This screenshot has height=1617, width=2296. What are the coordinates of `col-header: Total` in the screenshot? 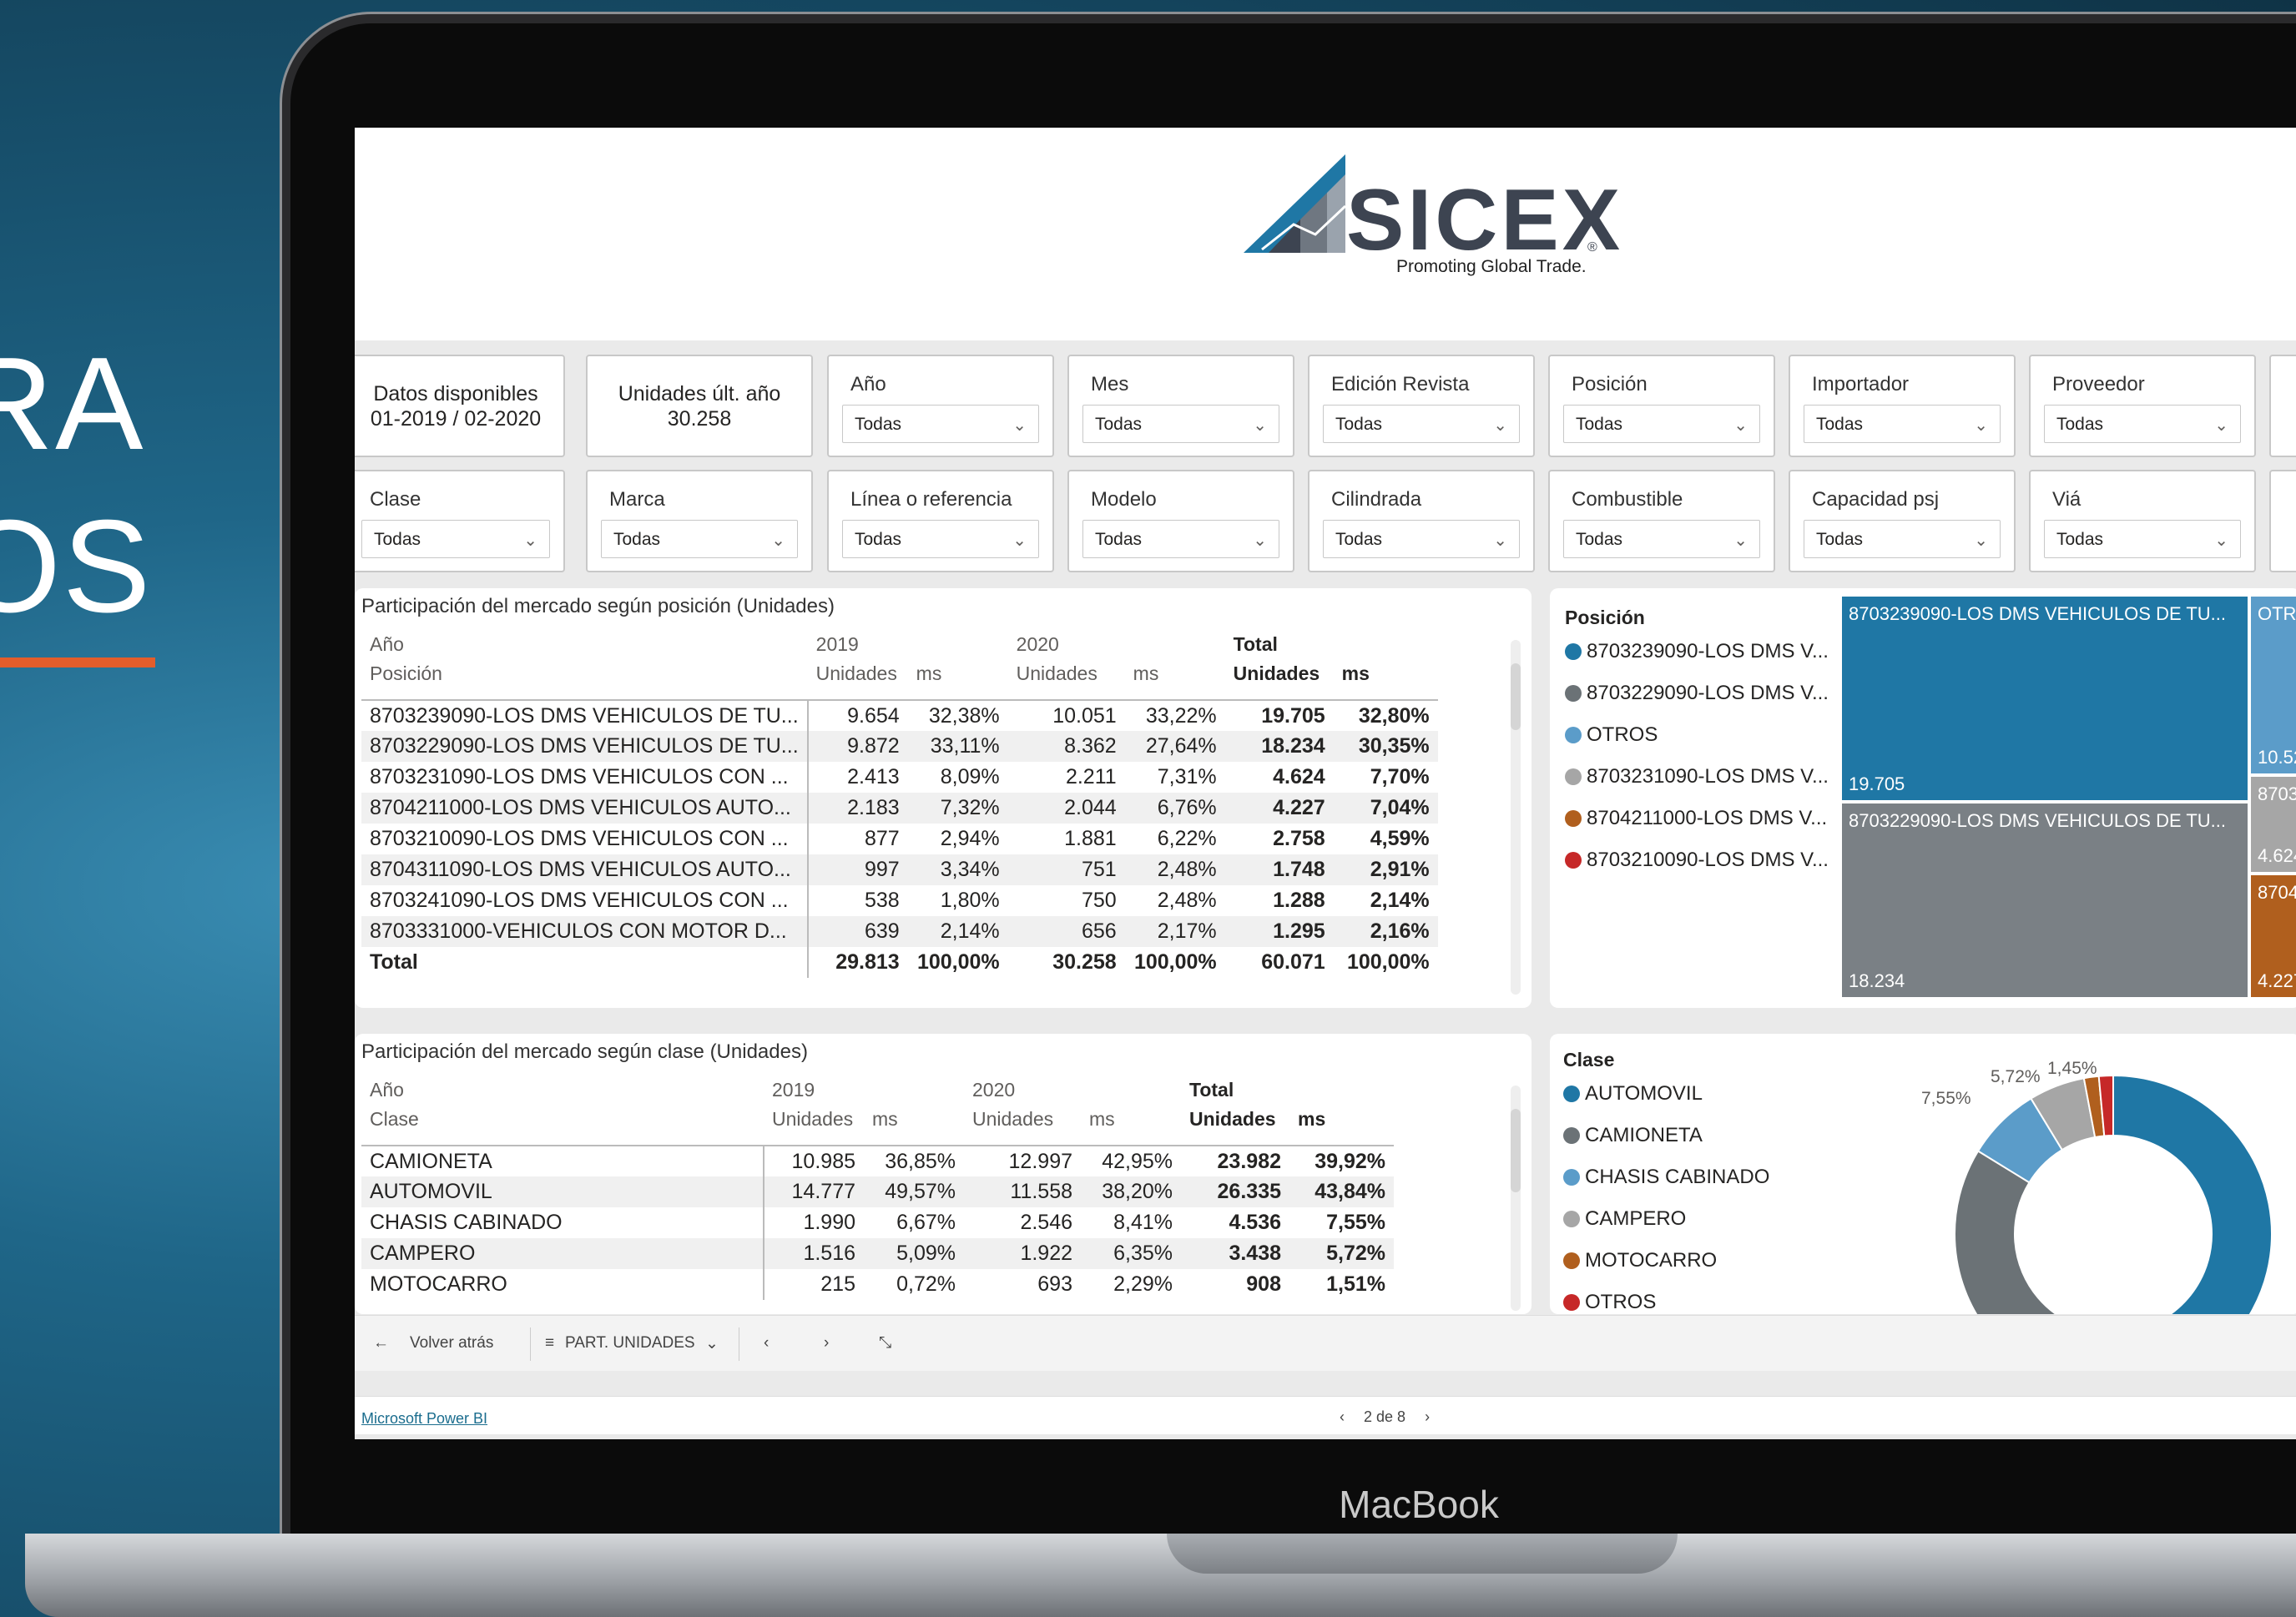 It's located at (1256, 644).